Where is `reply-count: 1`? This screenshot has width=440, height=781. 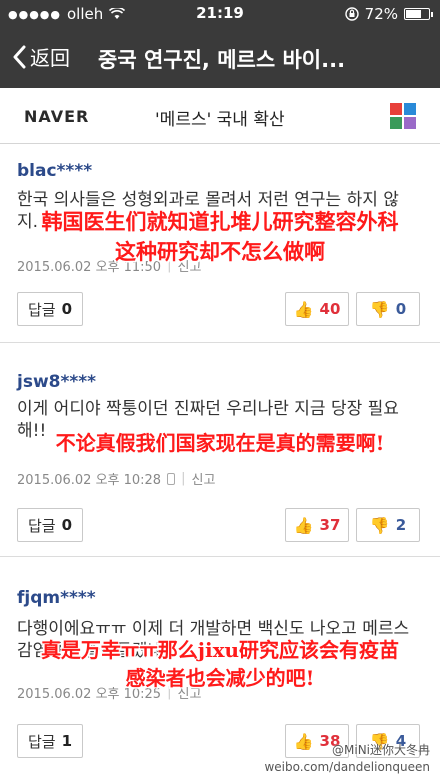
reply-count: 1 is located at coordinates (67, 741).